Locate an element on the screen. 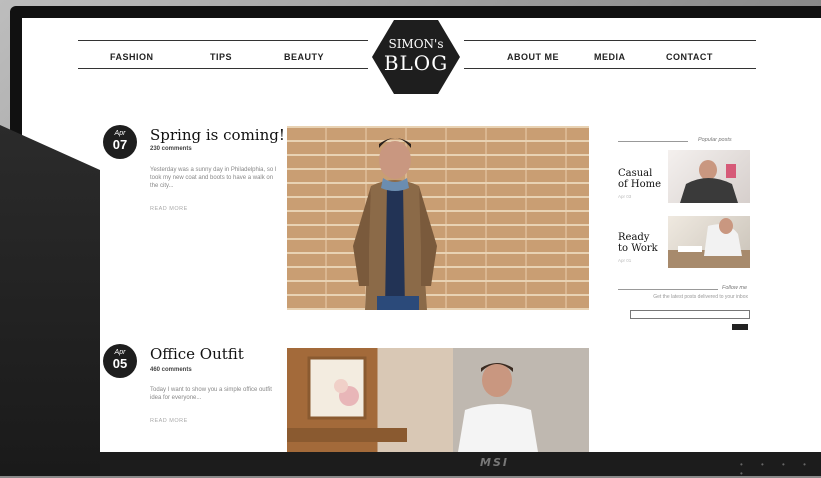  nav-tips: TIPS is located at coordinates (221, 57).